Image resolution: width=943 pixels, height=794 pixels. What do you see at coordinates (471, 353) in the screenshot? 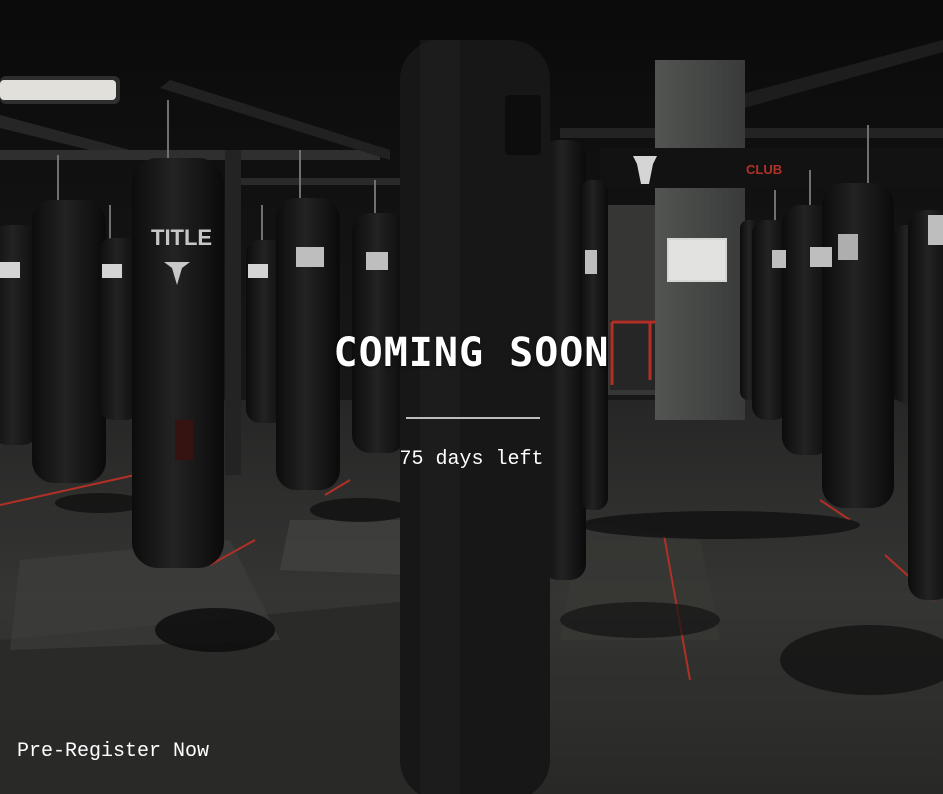
I see `coming-soon-heading: COMING SOON` at bounding box center [471, 353].